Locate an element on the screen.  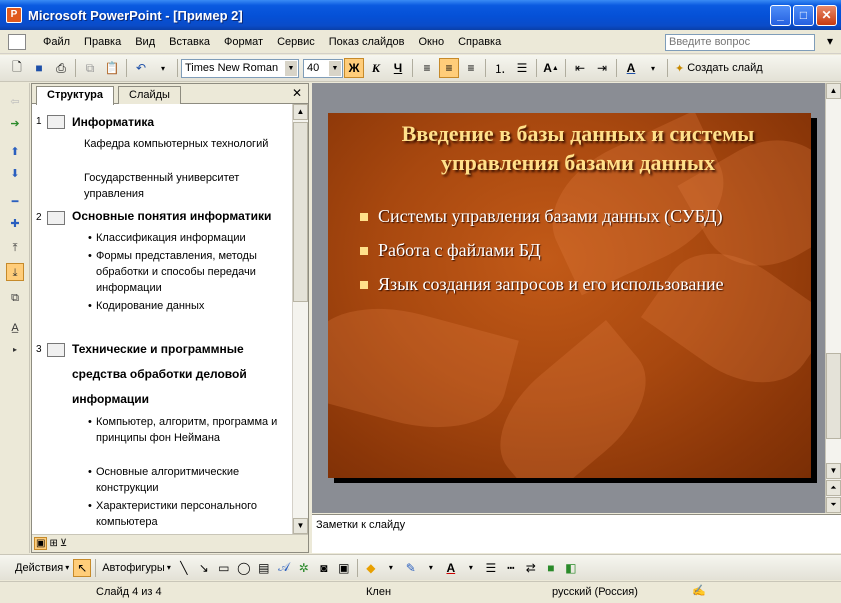
collapse-all-icon: ⤒ is located at coordinates (15, 248).